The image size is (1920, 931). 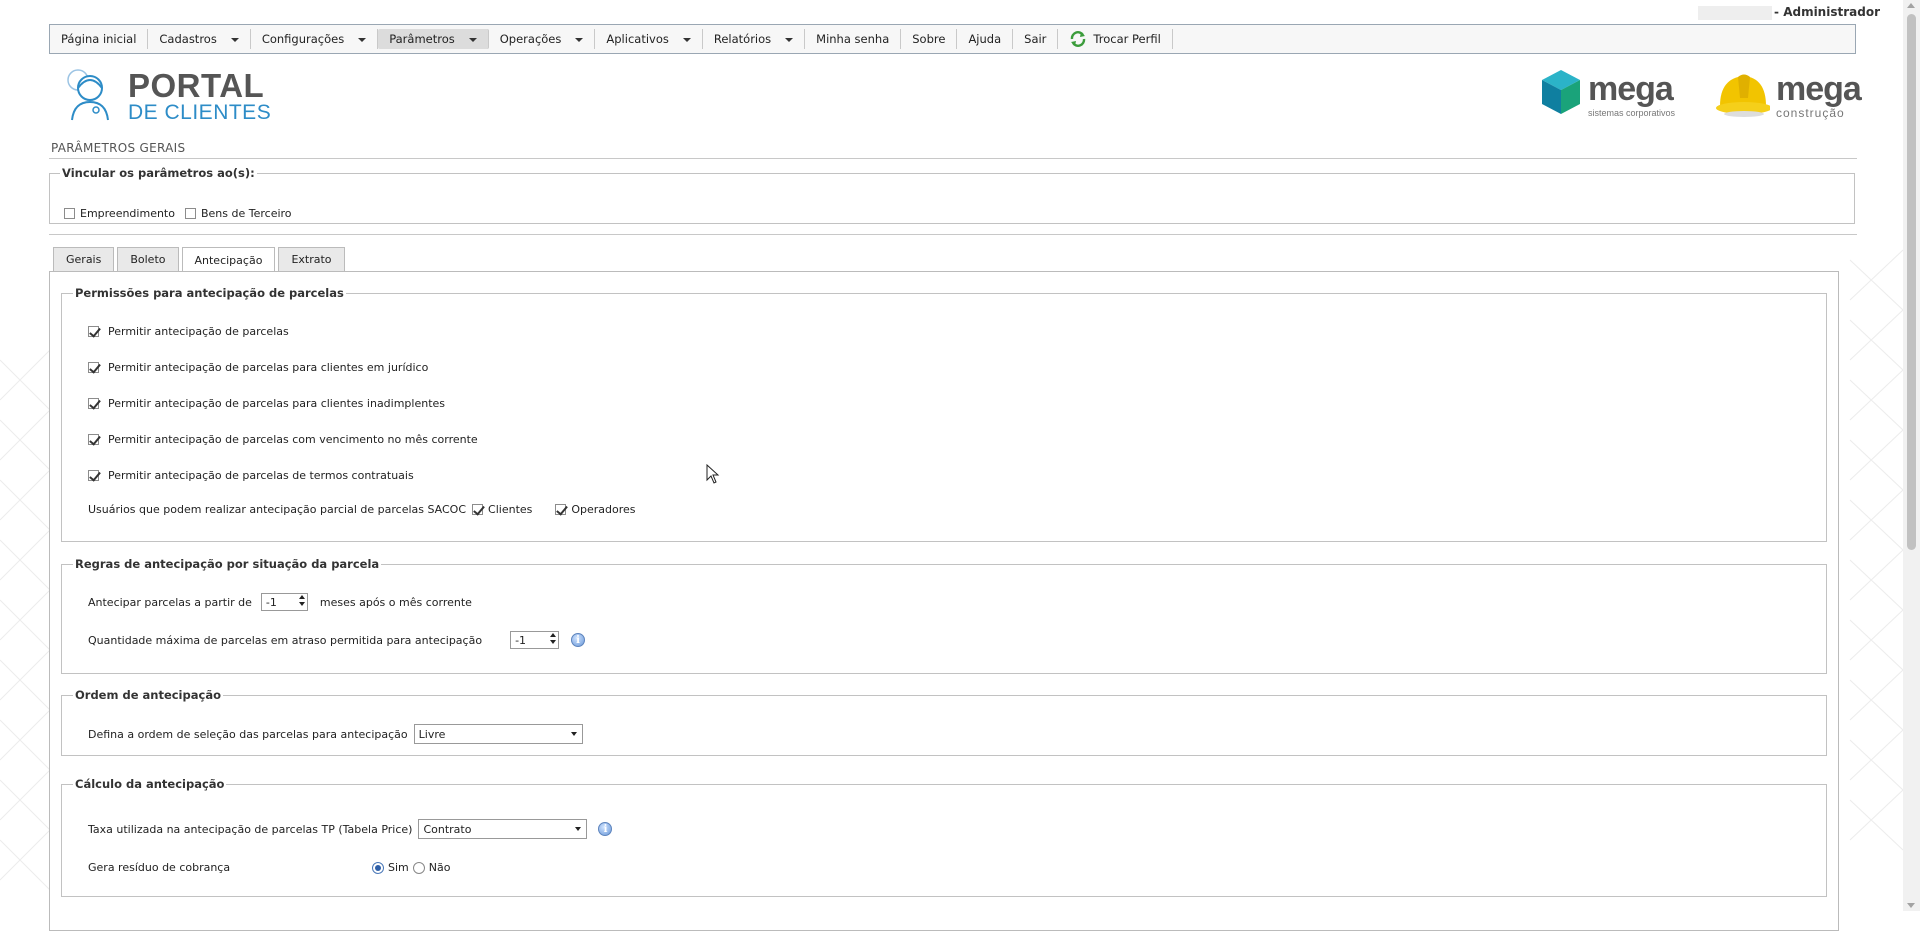 I want to click on menu-relatorios: Relatórios, so click(x=754, y=39).